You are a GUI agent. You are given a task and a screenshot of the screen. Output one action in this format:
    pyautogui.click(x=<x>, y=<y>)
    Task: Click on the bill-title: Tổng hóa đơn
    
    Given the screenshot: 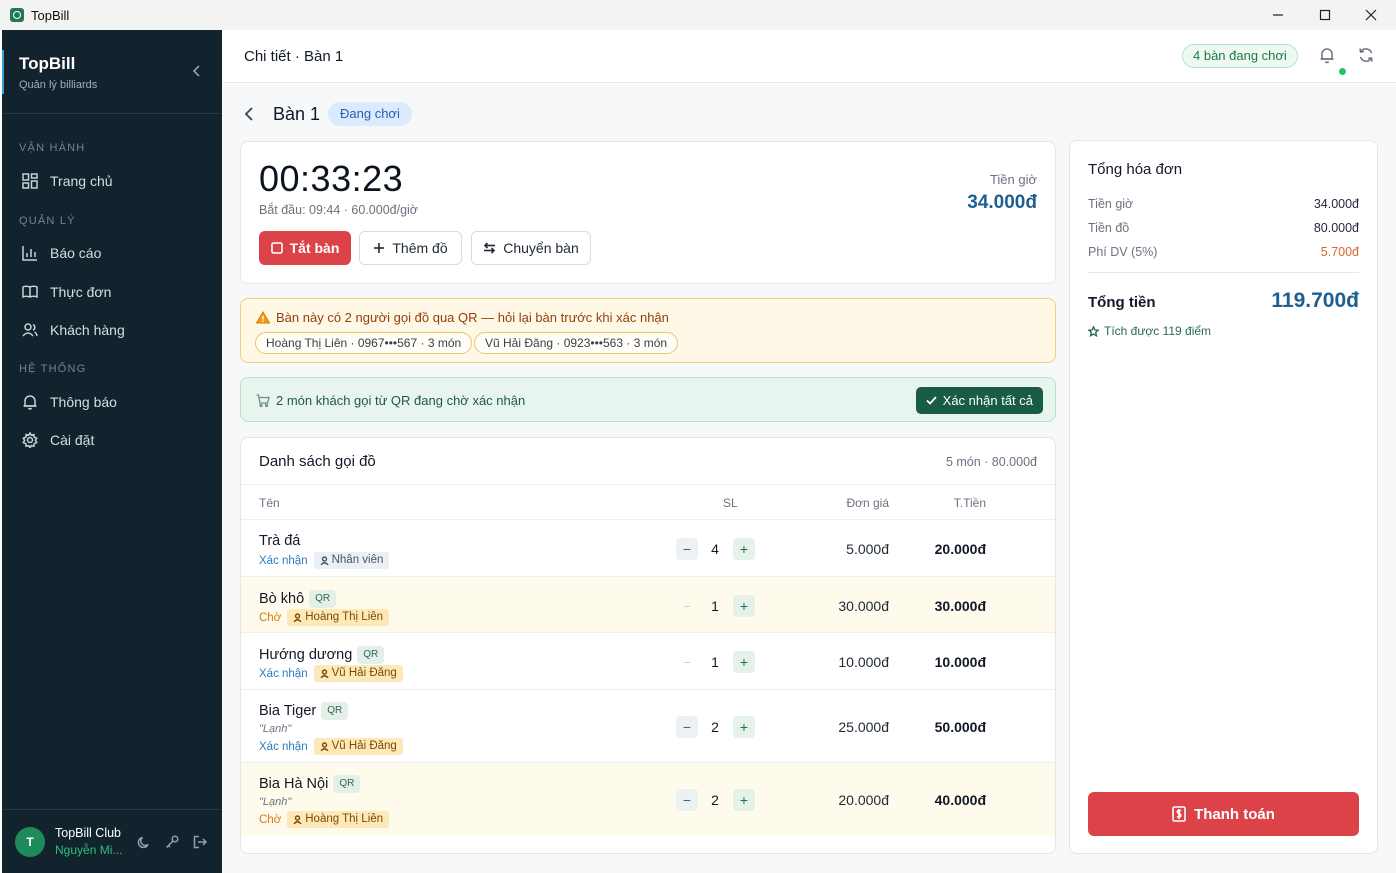 What is the action you would take?
    pyautogui.click(x=1135, y=169)
    